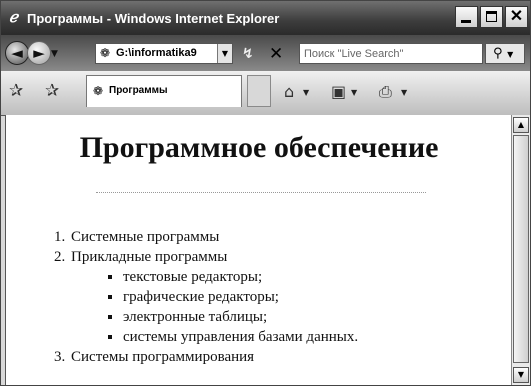 Image resolution: width=531 pixels, height=386 pixels. I want to click on scroll-up-button: ▲, so click(521, 125).